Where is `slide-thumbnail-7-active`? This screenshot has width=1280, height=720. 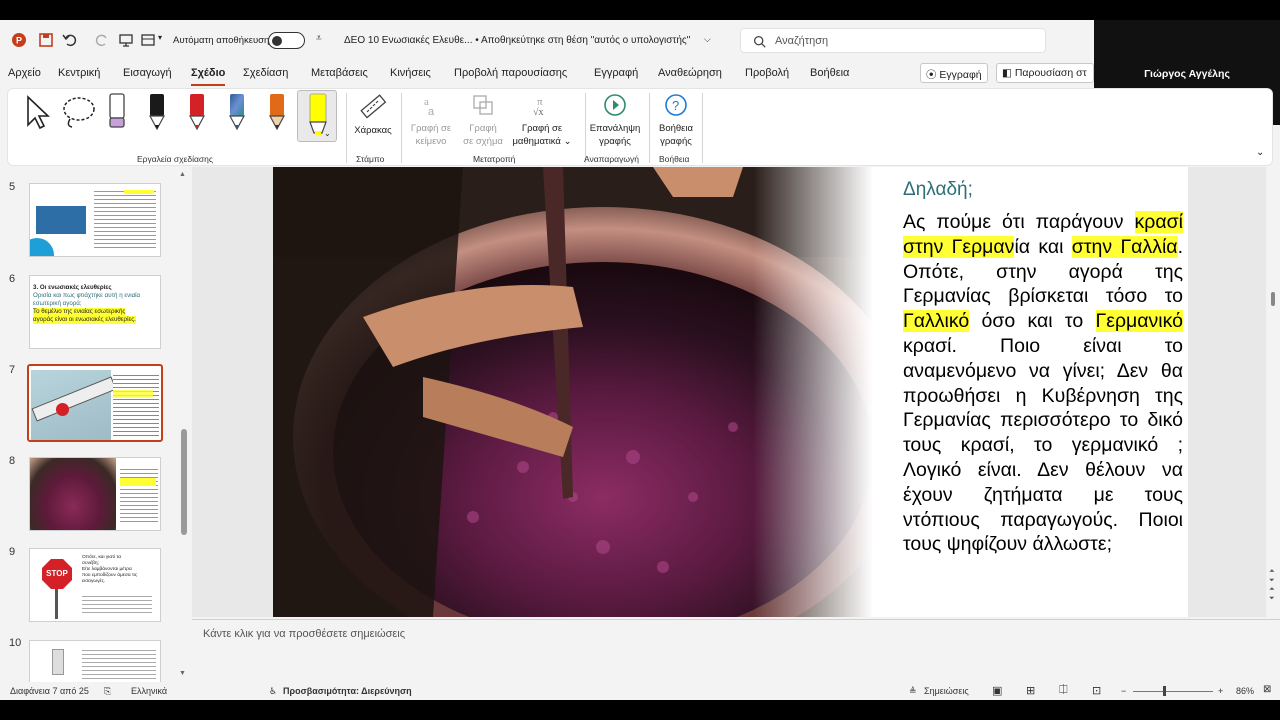
slide-thumbnail-7-active is located at coordinates (95, 403).